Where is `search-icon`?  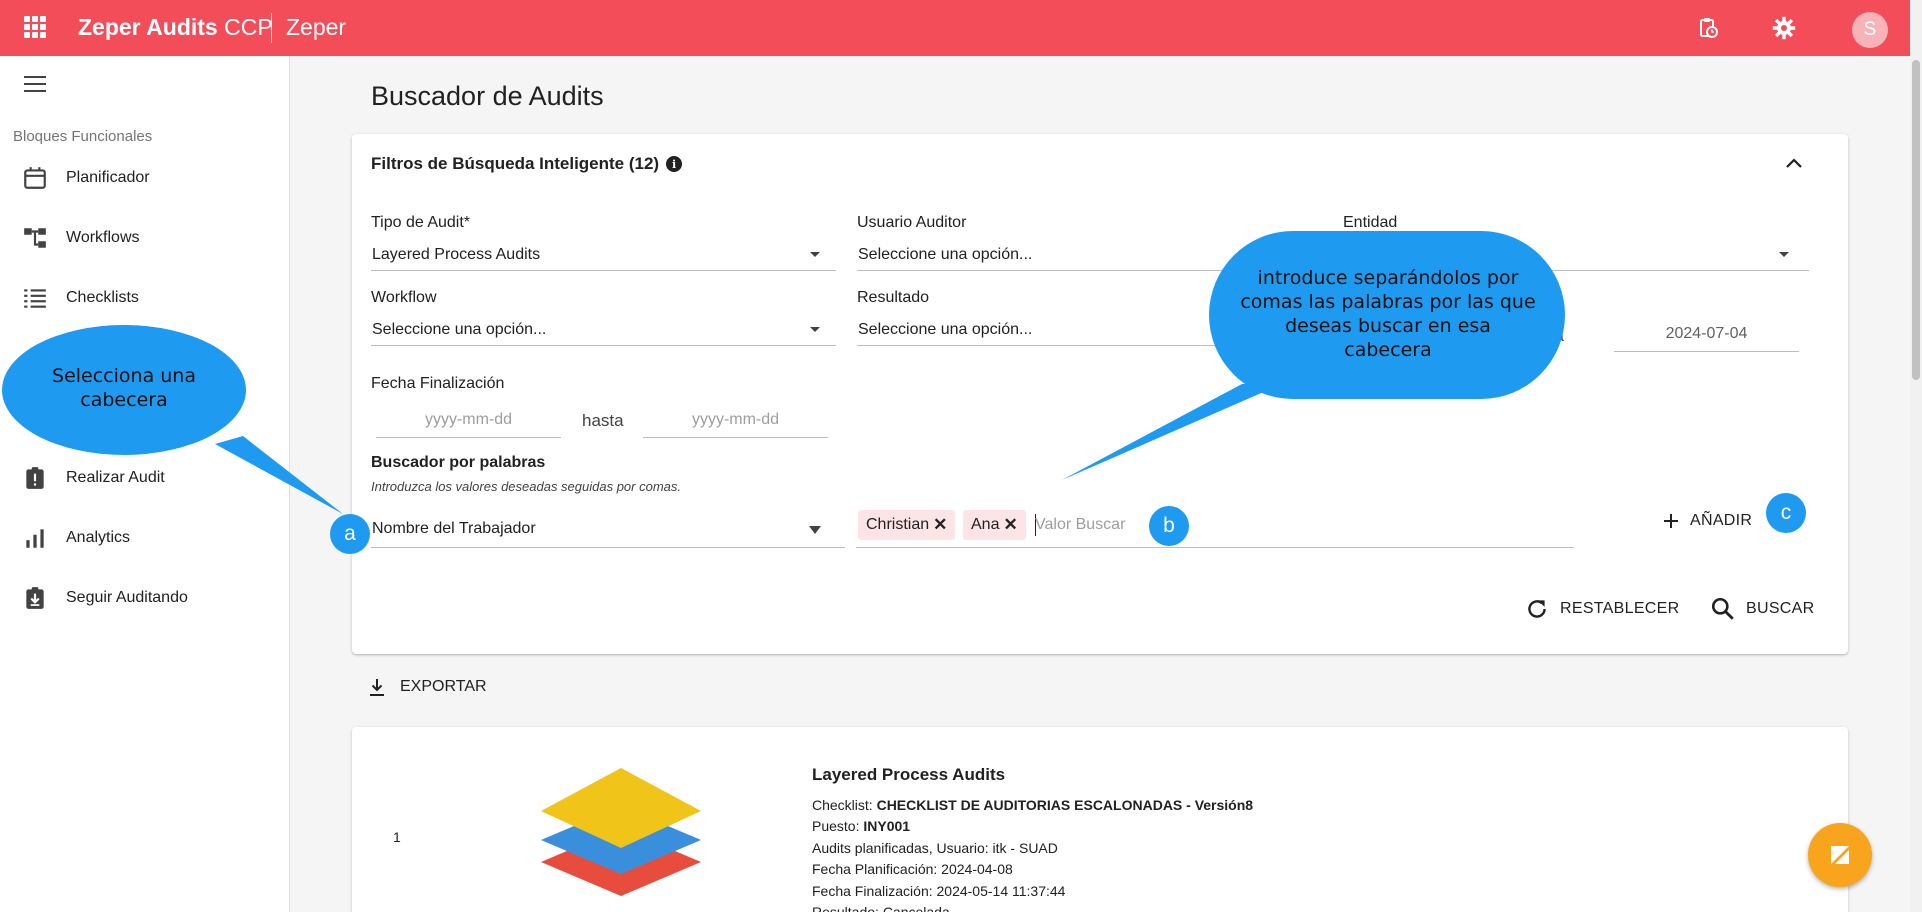
search-icon is located at coordinates (1722, 608).